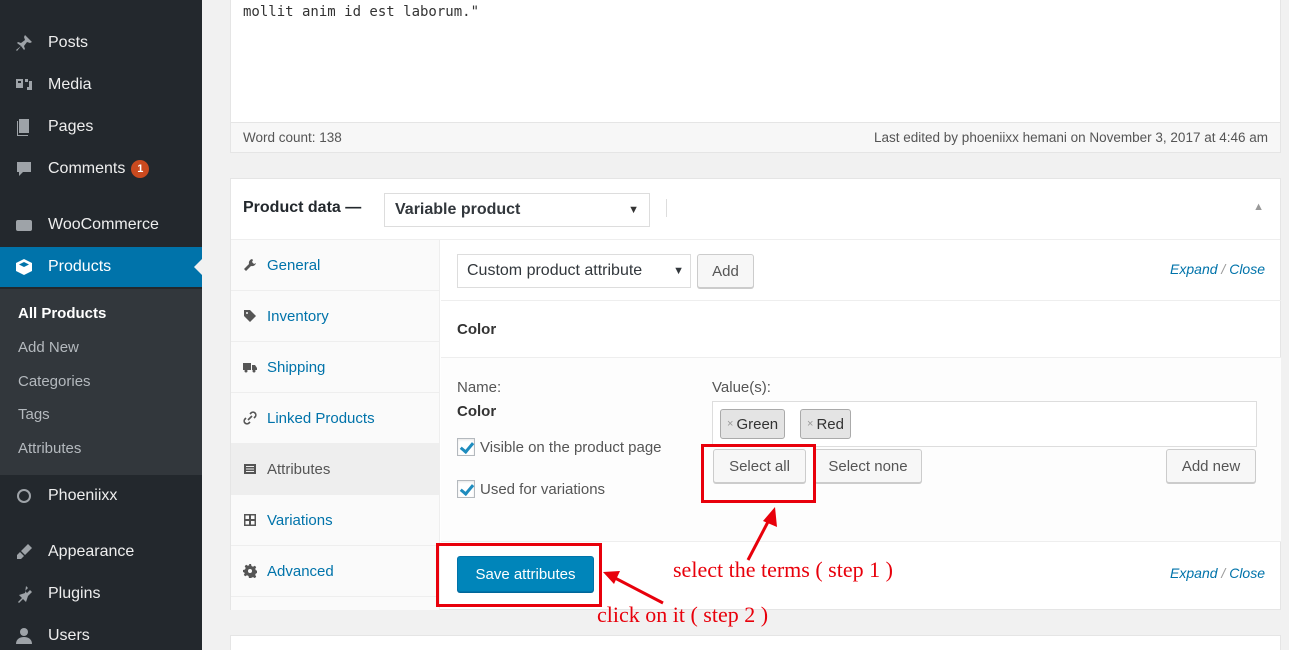 This screenshot has height=650, width=1289. What do you see at coordinates (1217, 573) in the screenshot?
I see `expand-close-links: Expand / Close` at bounding box center [1217, 573].